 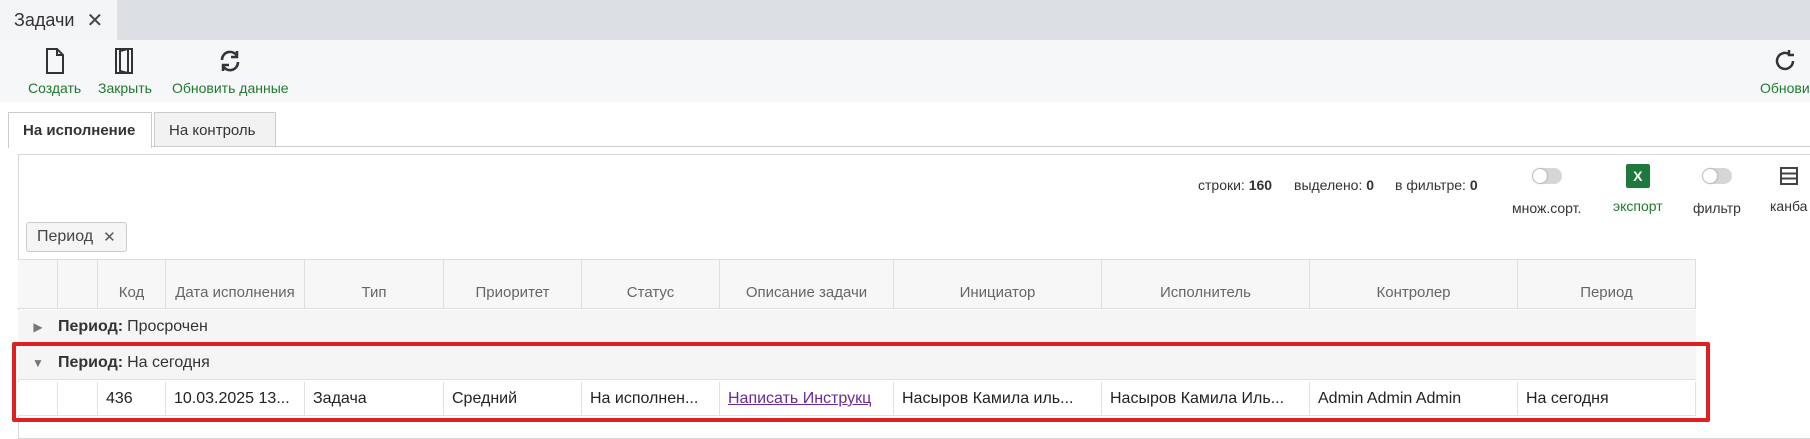 What do you see at coordinates (78, 284) in the screenshot?
I see `header-select` at bounding box center [78, 284].